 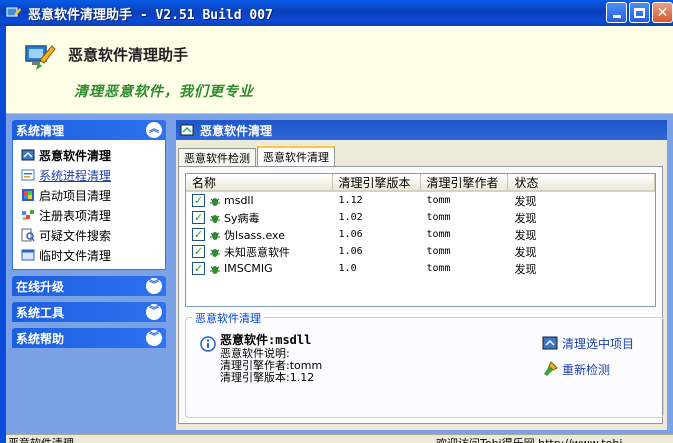 I want to click on row-name: msdll, so click(x=239, y=200).